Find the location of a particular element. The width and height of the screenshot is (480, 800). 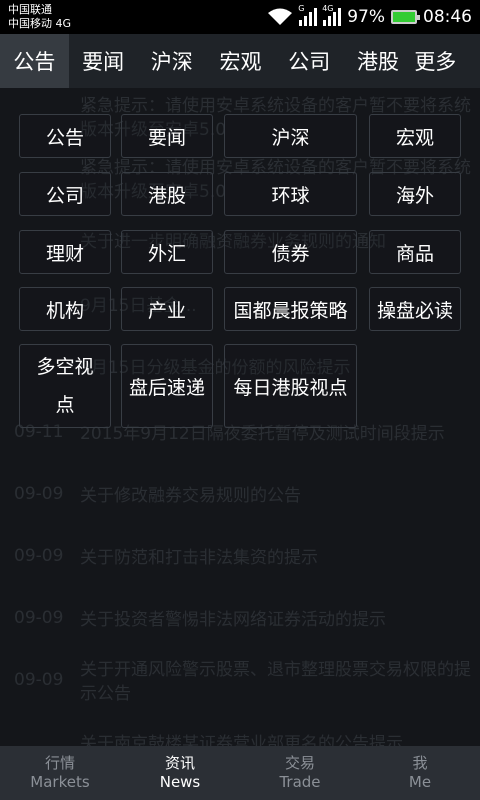

category-bonds: 债券 is located at coordinates (290, 252).